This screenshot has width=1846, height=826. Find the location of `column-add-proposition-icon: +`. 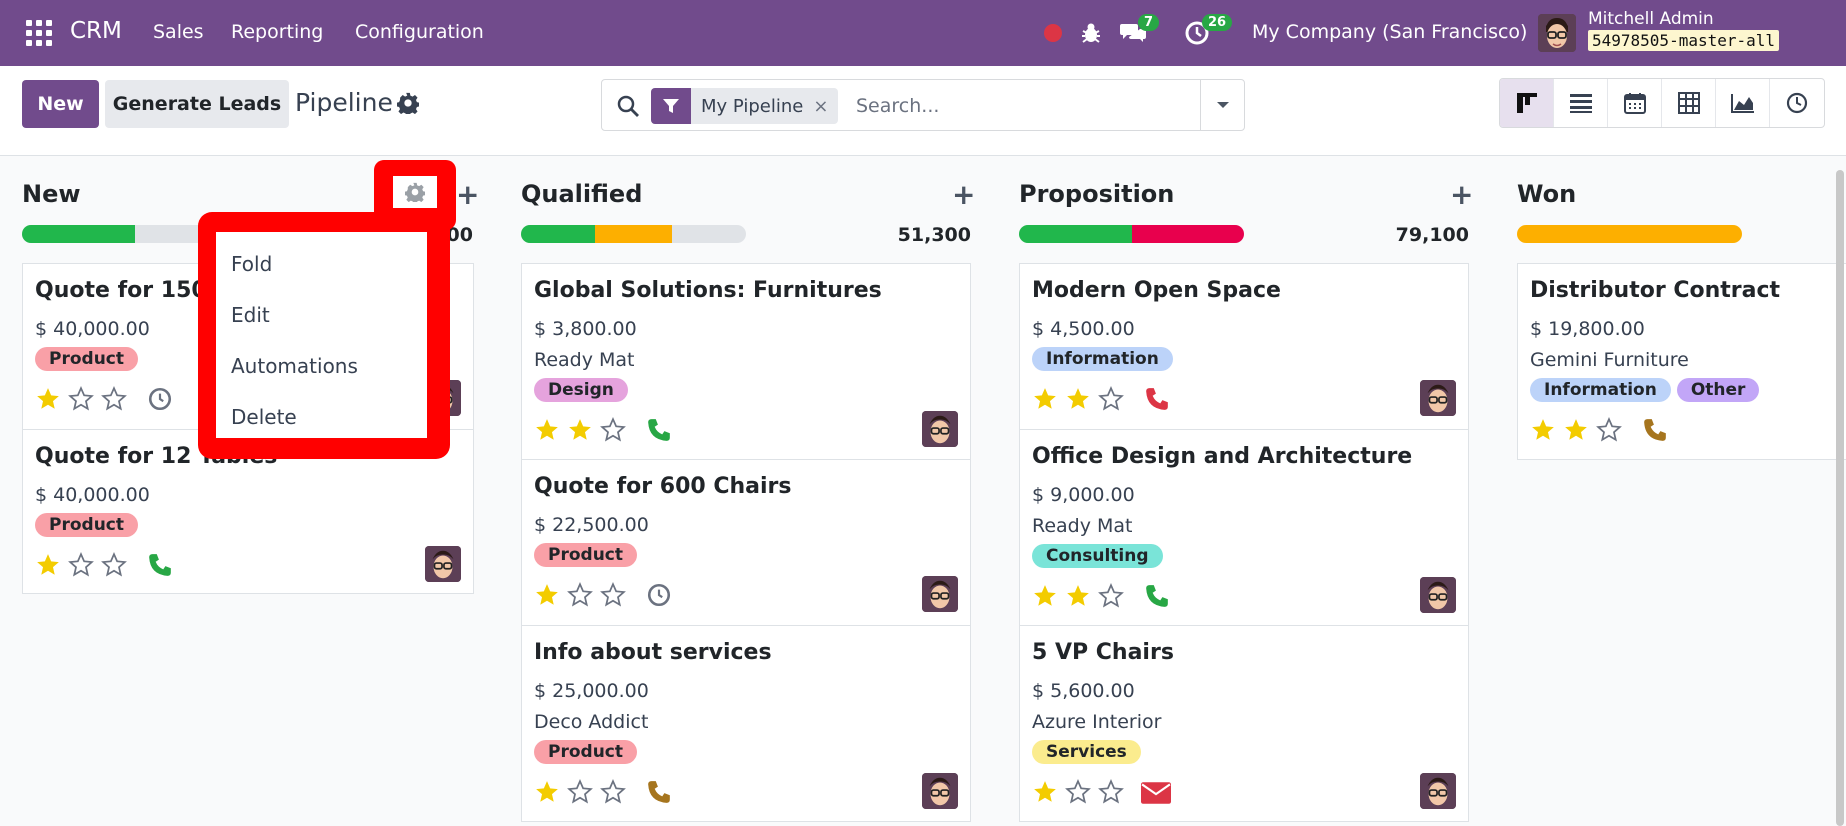

column-add-proposition-icon: + is located at coordinates (1461, 194).